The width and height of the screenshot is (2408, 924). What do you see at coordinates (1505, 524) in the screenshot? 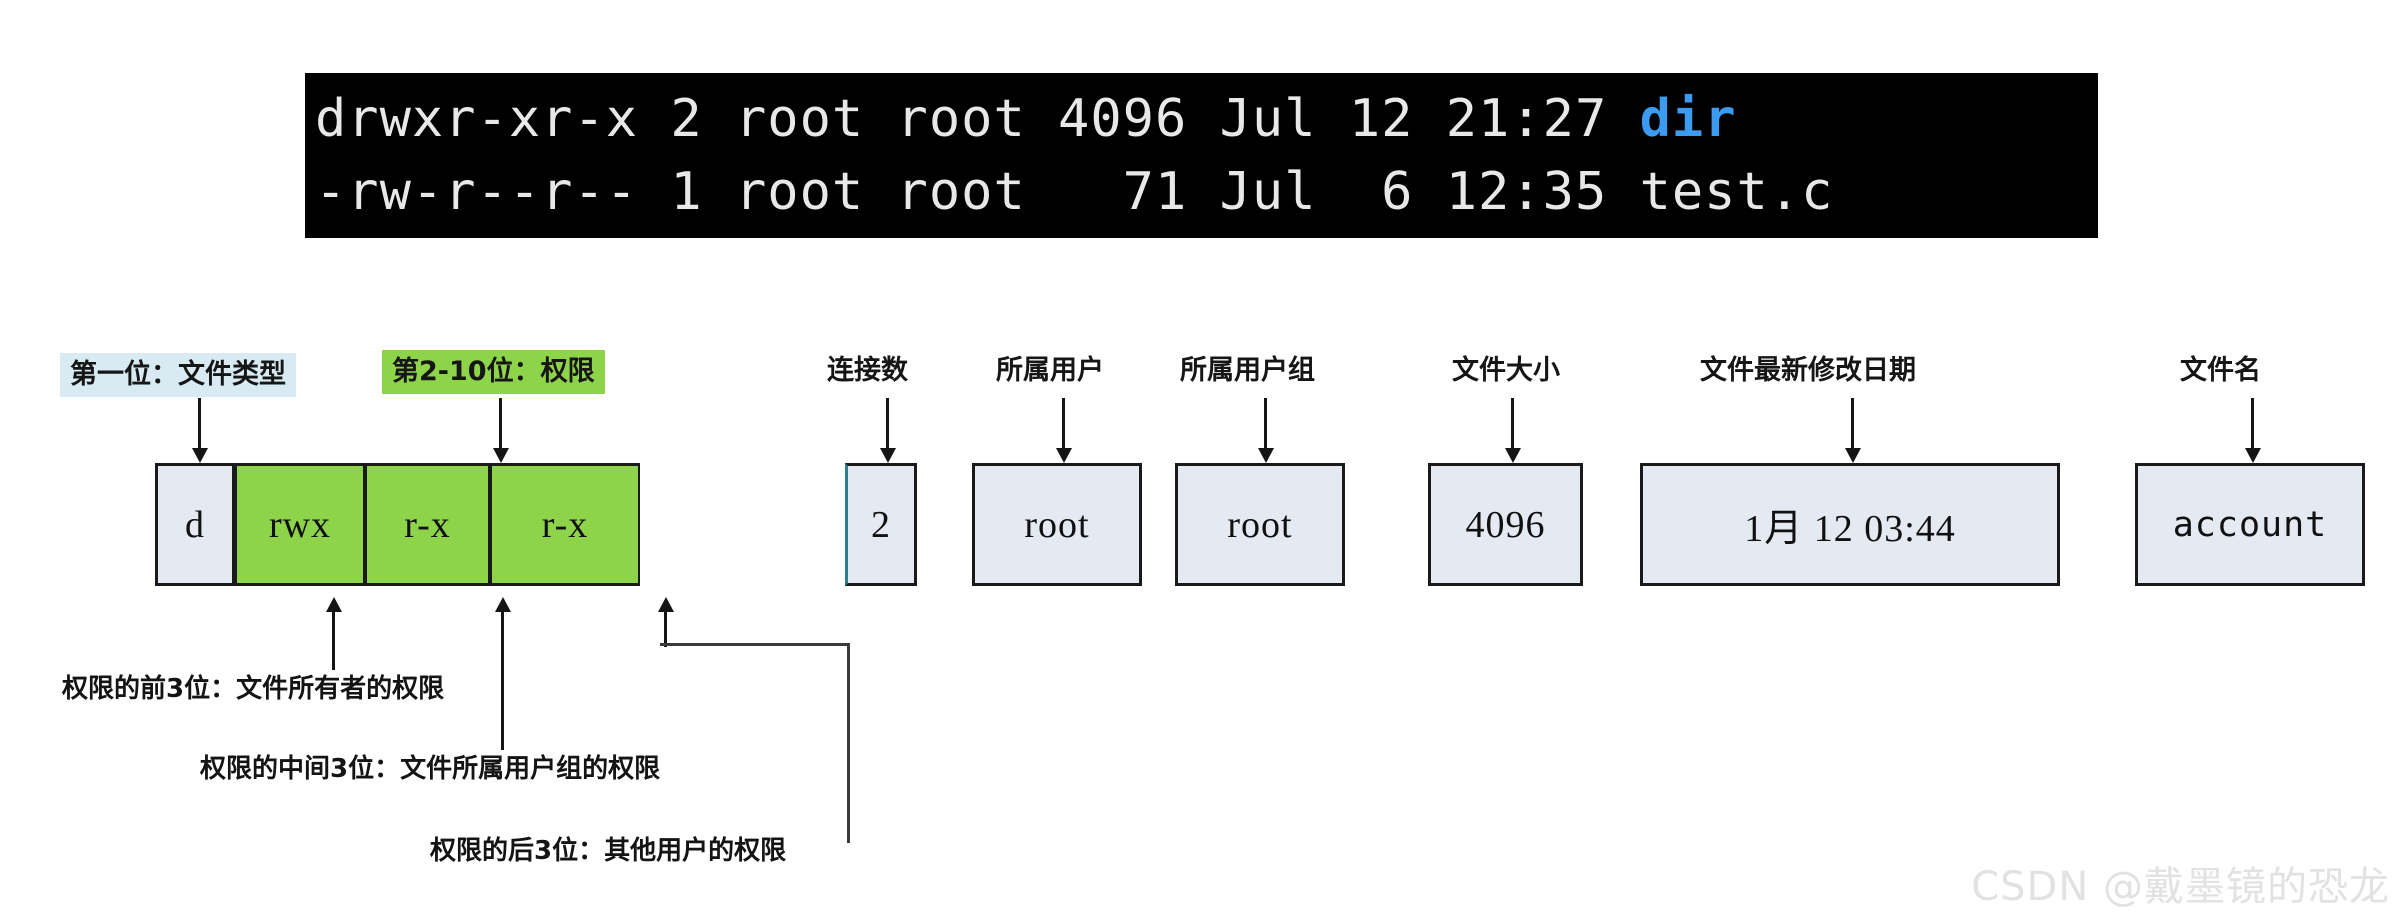
I see `box-size: 4096` at bounding box center [1505, 524].